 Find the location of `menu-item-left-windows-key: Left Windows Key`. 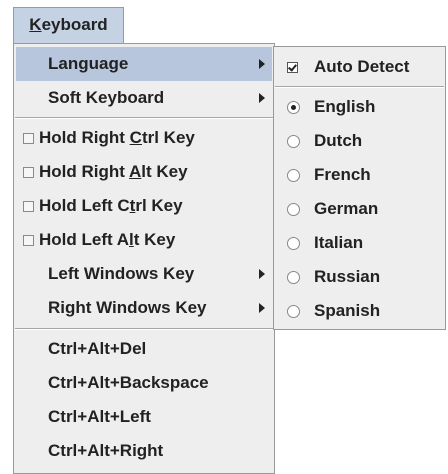

menu-item-left-windows-key: Left Windows Key is located at coordinates (144, 274).